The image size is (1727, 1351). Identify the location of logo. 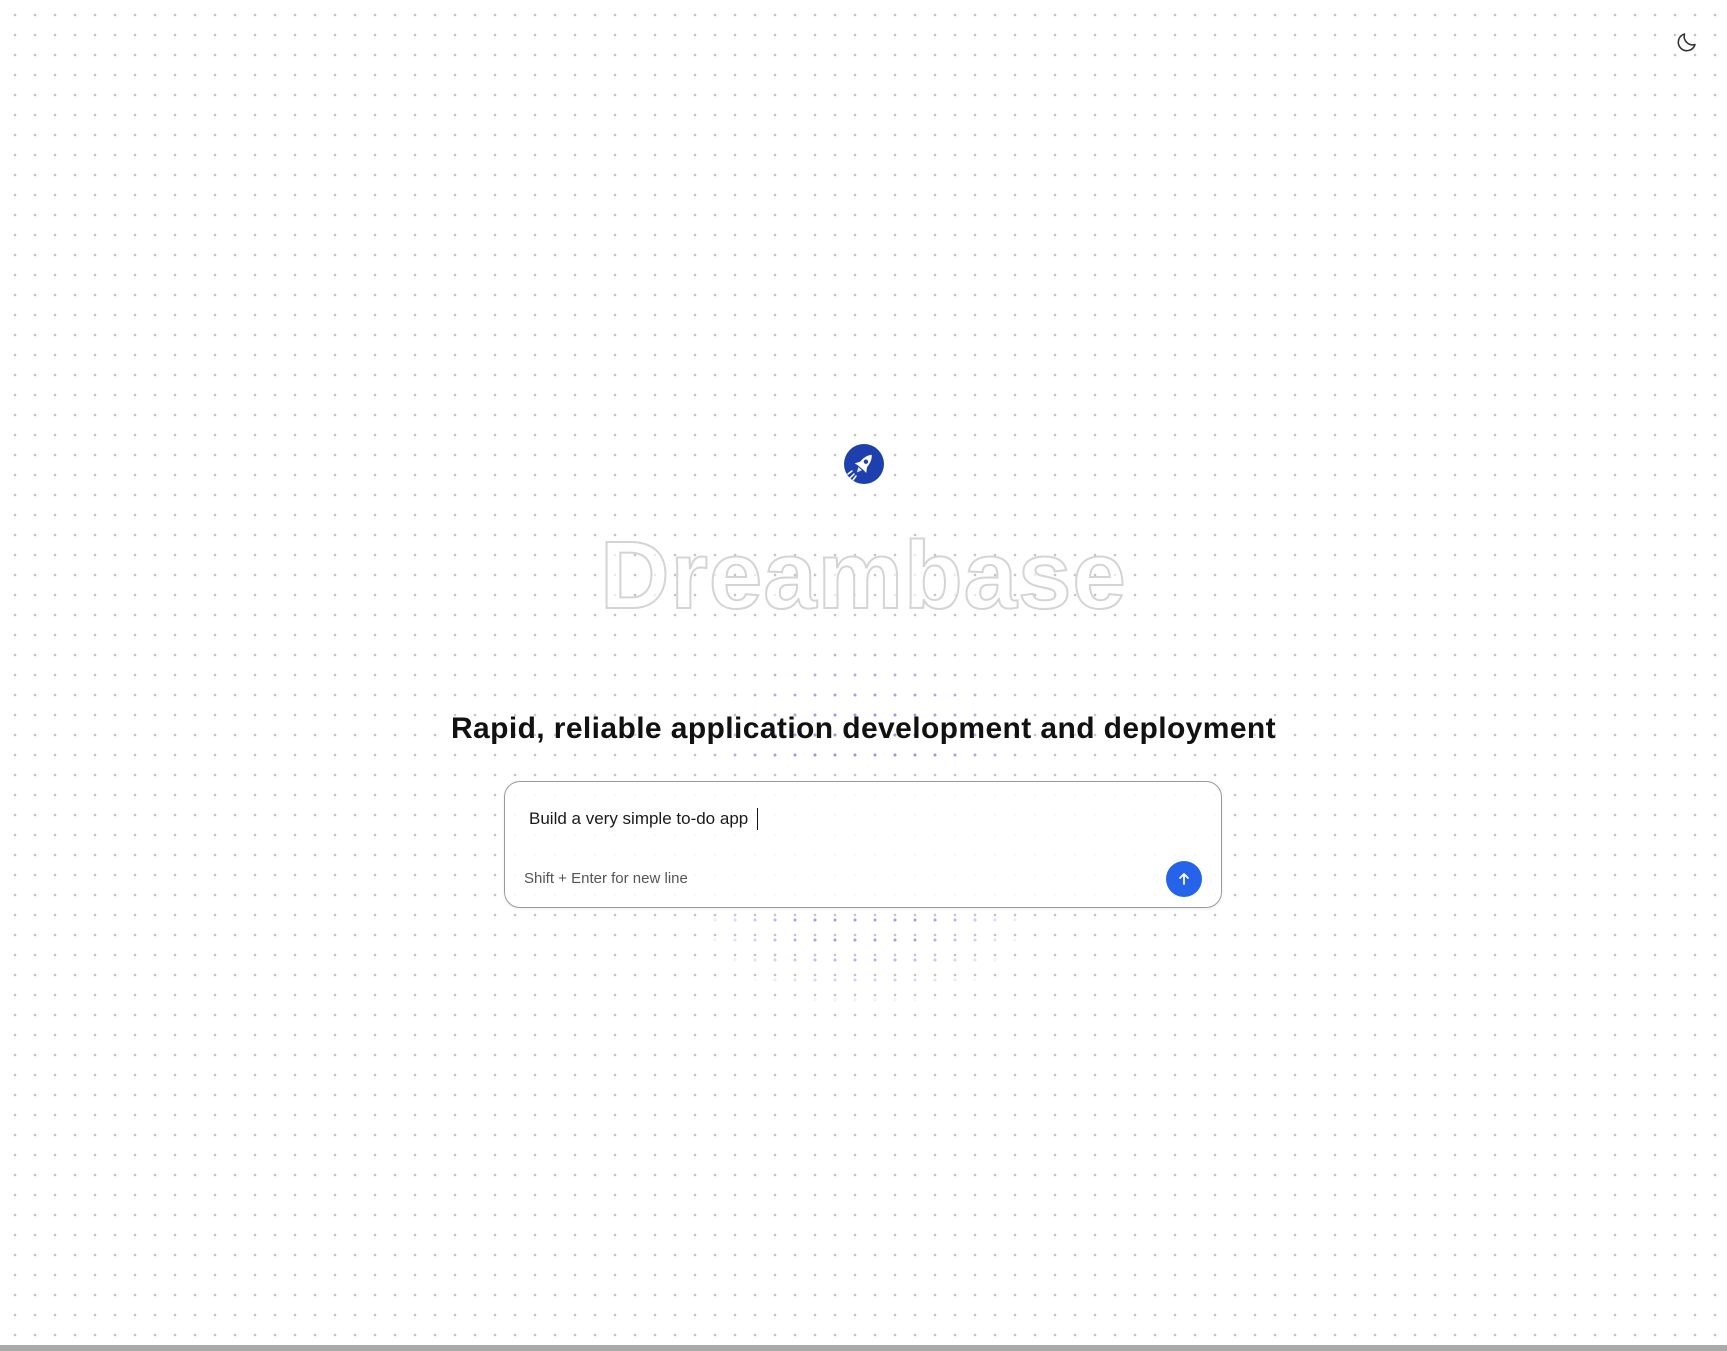
(864, 464).